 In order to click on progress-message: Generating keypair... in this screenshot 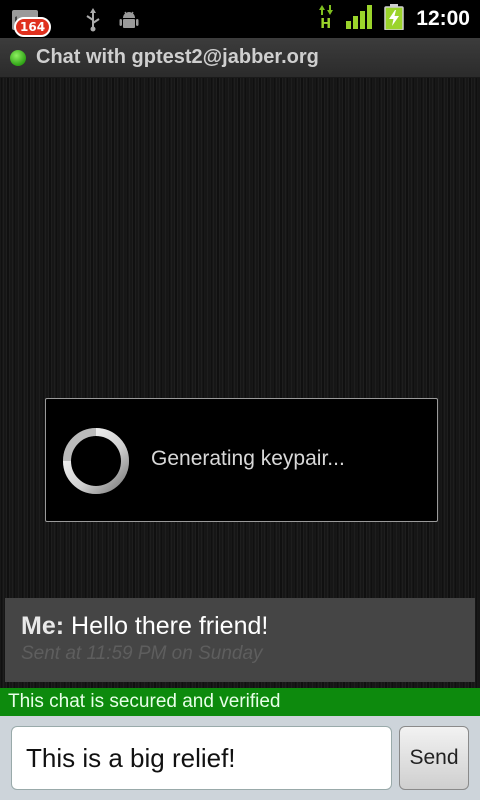, I will do `click(248, 458)`.